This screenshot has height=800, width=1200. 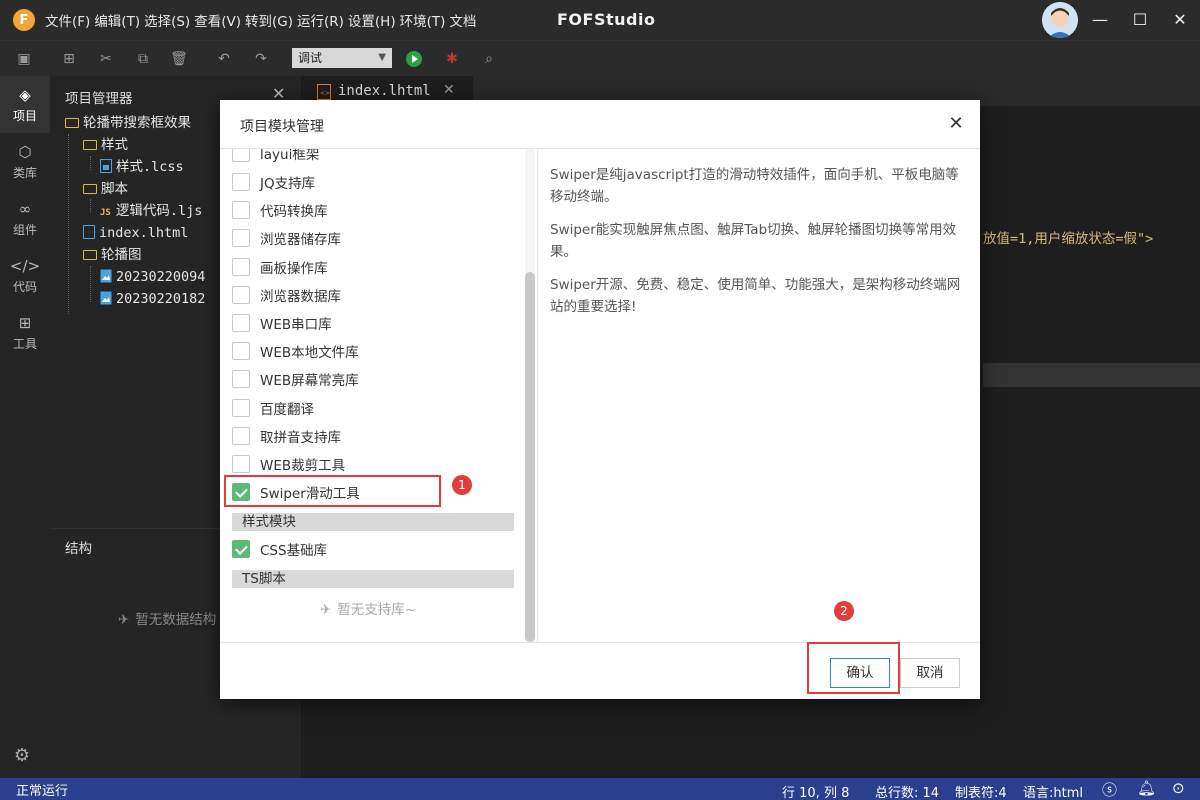 What do you see at coordinates (241, 549) in the screenshot?
I see `checkbox-checked` at bounding box center [241, 549].